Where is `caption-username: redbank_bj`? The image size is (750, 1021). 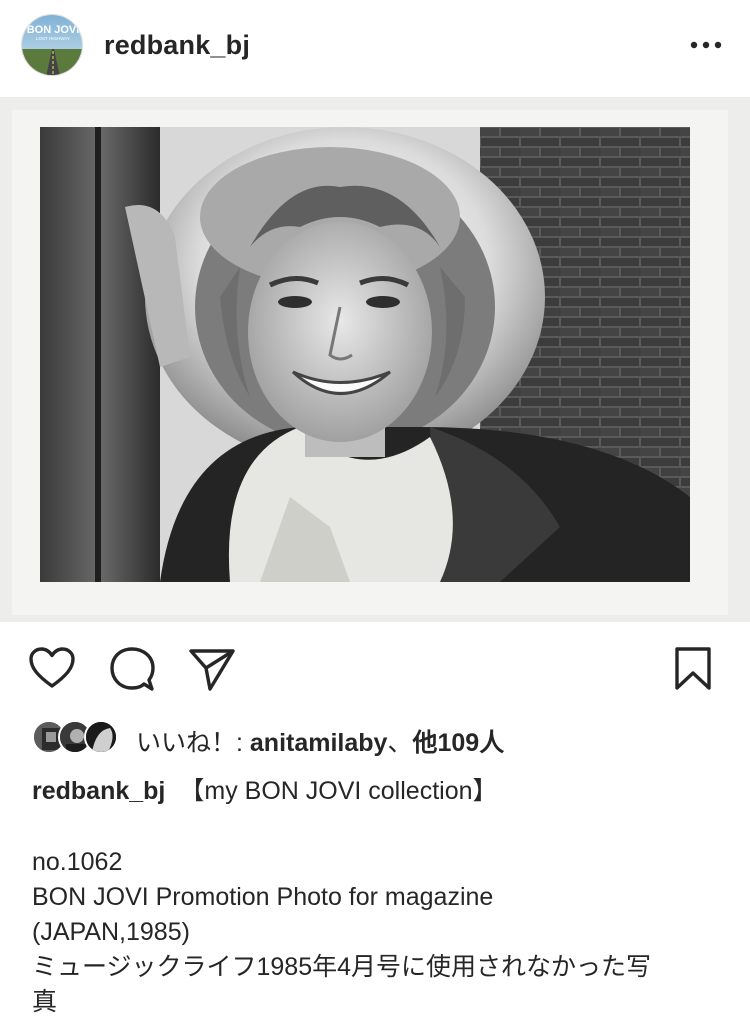 caption-username: redbank_bj is located at coordinates (98, 791).